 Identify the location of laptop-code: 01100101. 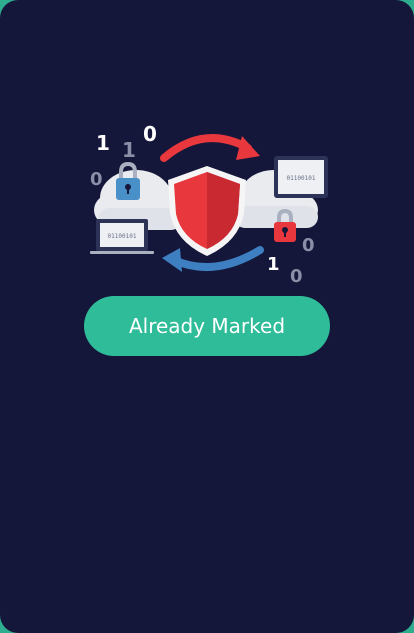
(122, 236).